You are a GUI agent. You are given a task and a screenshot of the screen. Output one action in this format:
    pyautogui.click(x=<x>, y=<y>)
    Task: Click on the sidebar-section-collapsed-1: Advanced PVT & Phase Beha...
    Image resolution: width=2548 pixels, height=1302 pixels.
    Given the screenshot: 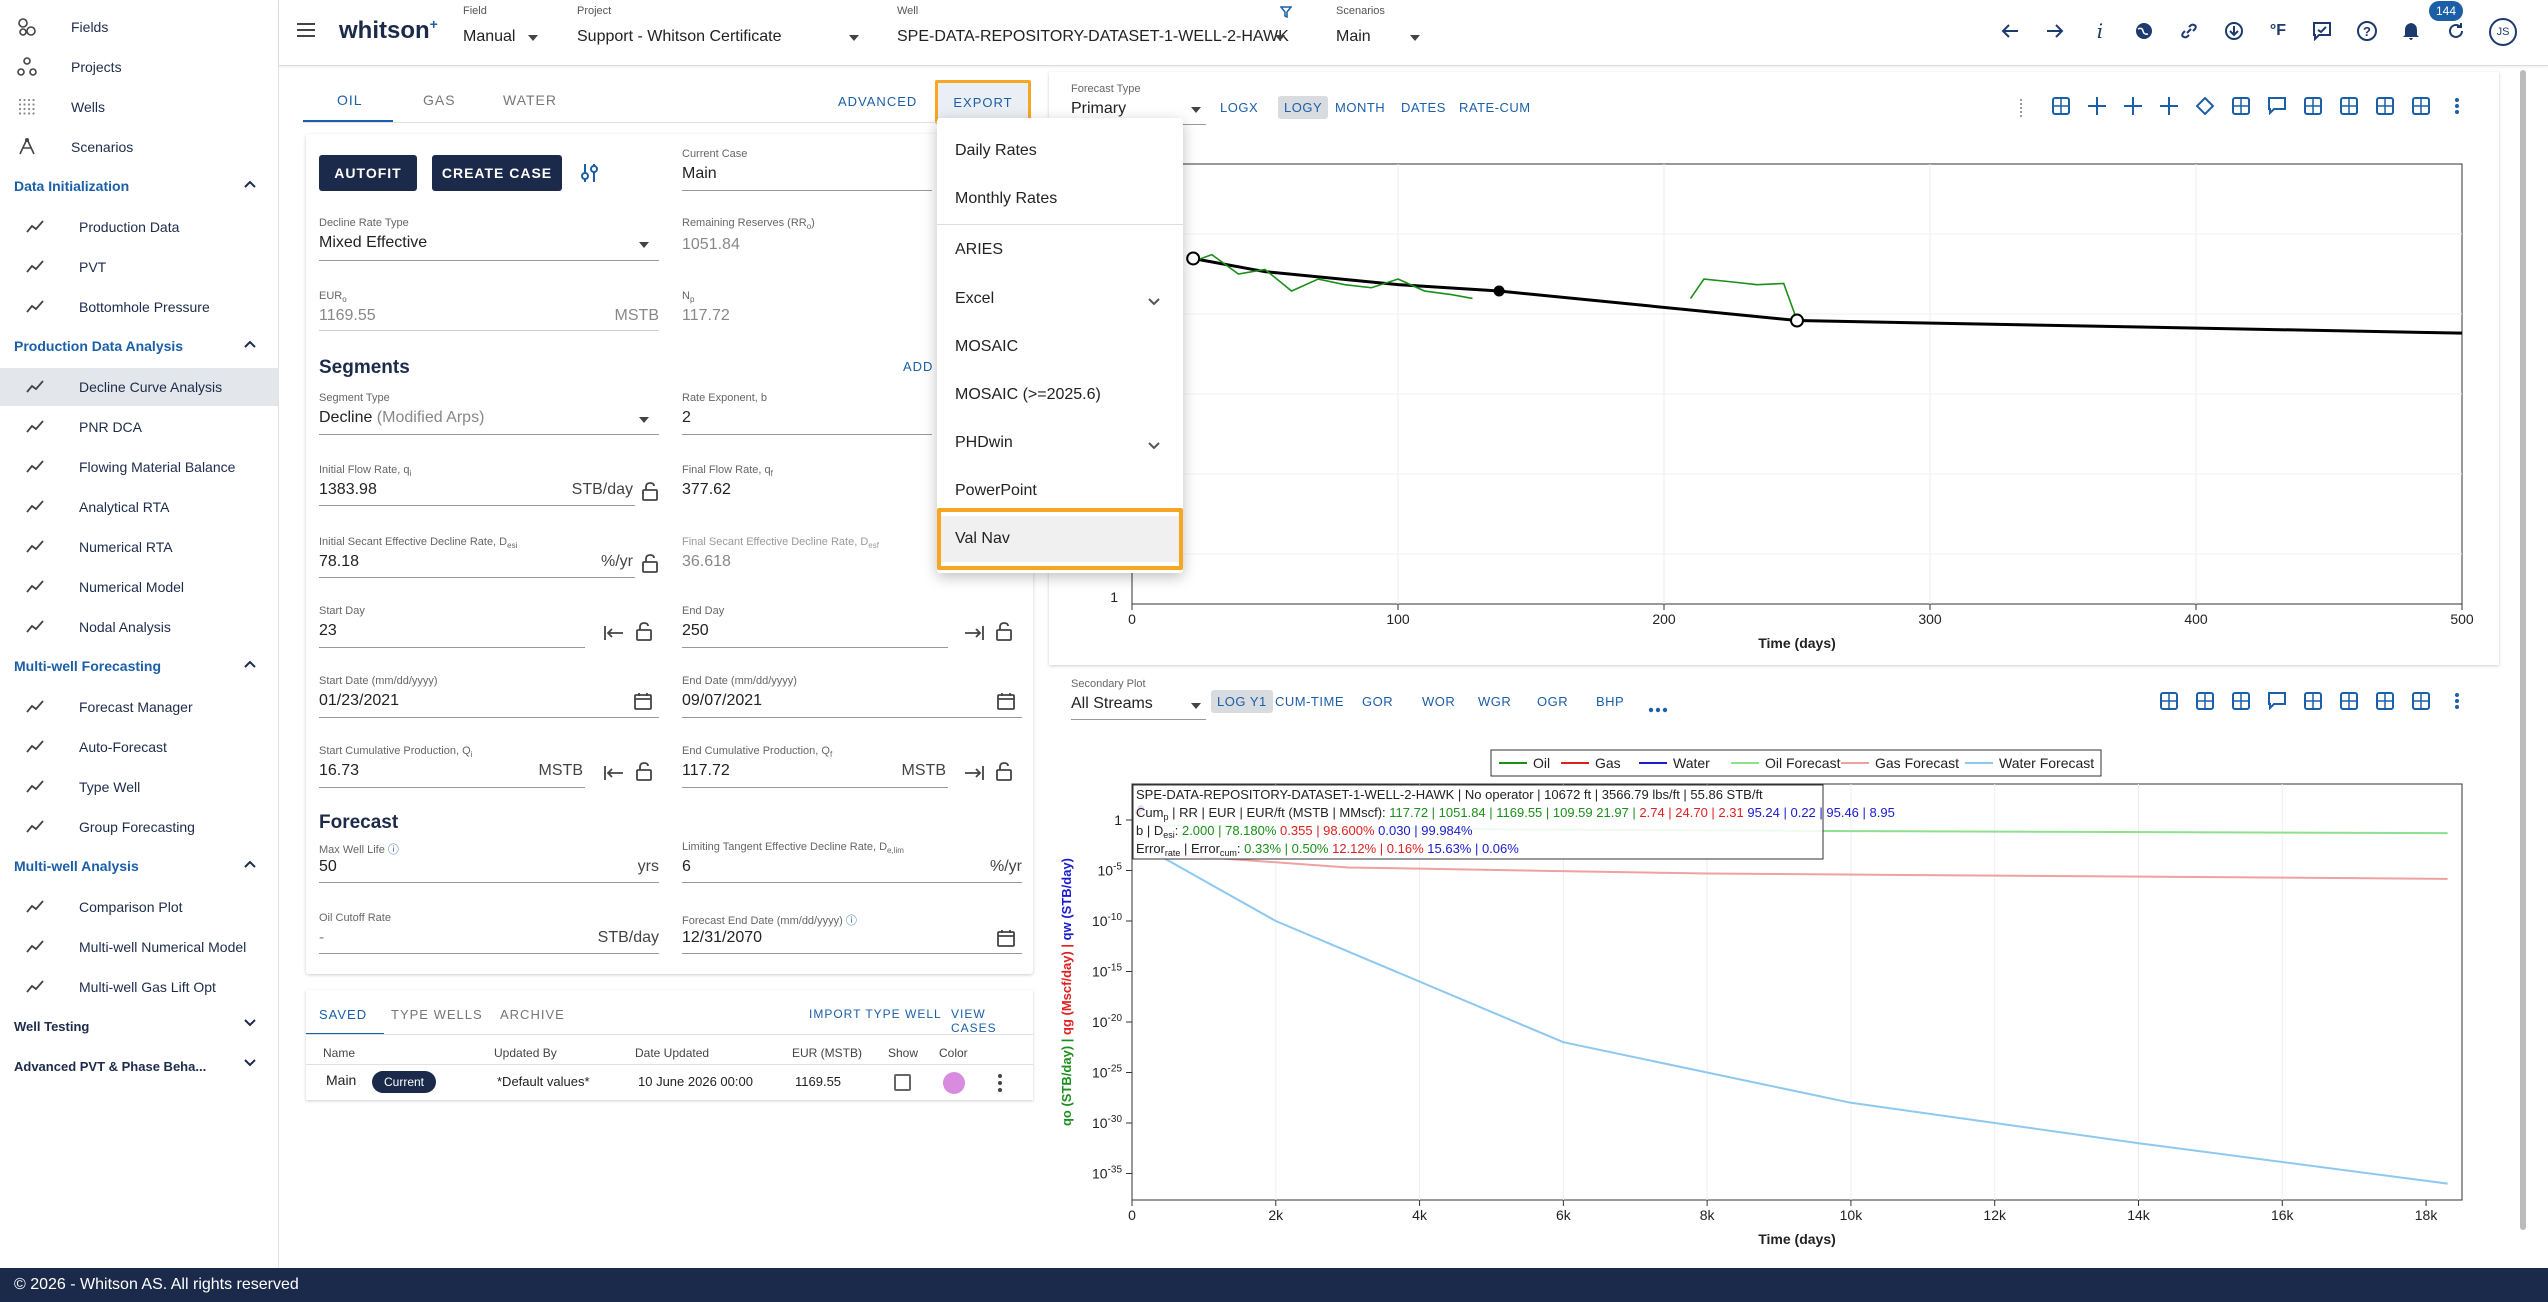 What is the action you would take?
    pyautogui.click(x=139, y=1066)
    